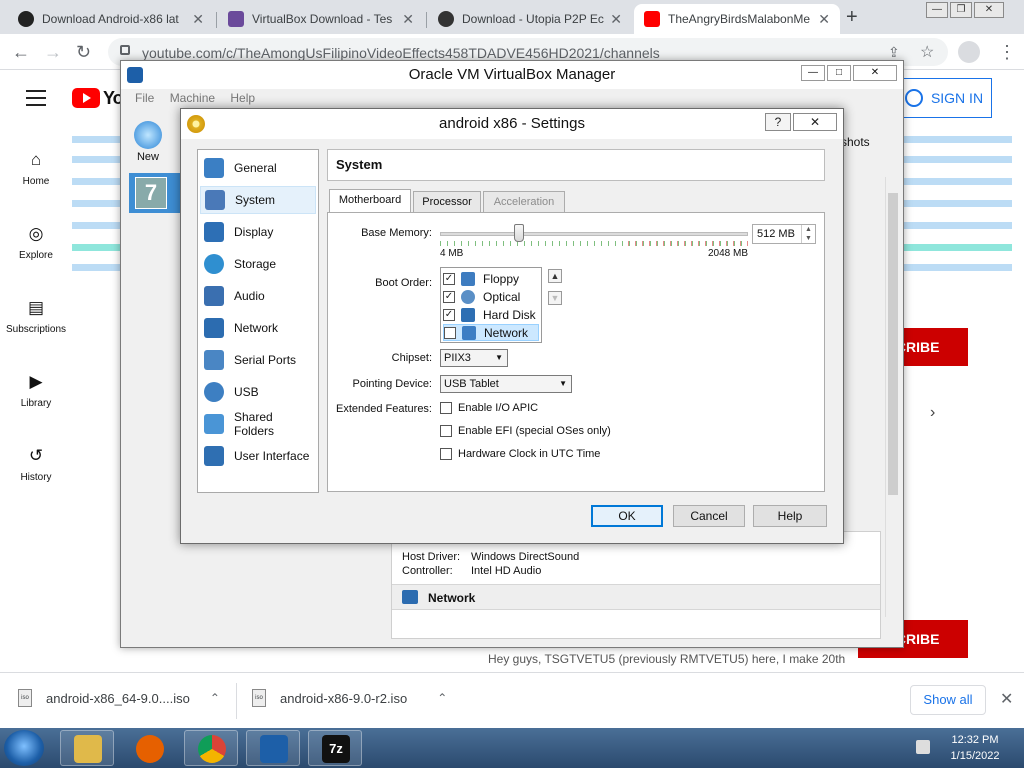  Describe the element at coordinates (87, 748) in the screenshot. I see `taskbar-explorer` at that location.